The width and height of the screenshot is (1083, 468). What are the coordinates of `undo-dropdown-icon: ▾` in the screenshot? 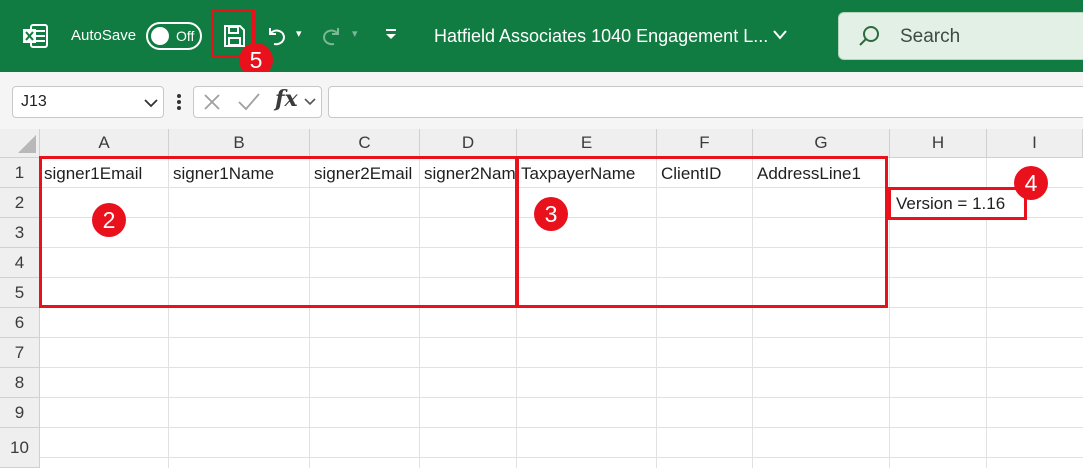 It's located at (299, 33).